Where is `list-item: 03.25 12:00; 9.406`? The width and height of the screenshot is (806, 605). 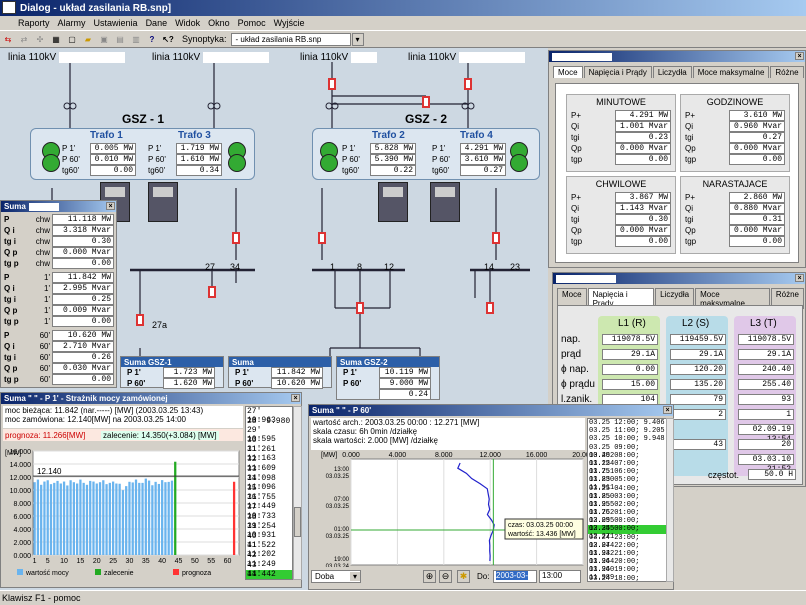 list-item: 03.25 12:00; 9.406 is located at coordinates (627, 423).